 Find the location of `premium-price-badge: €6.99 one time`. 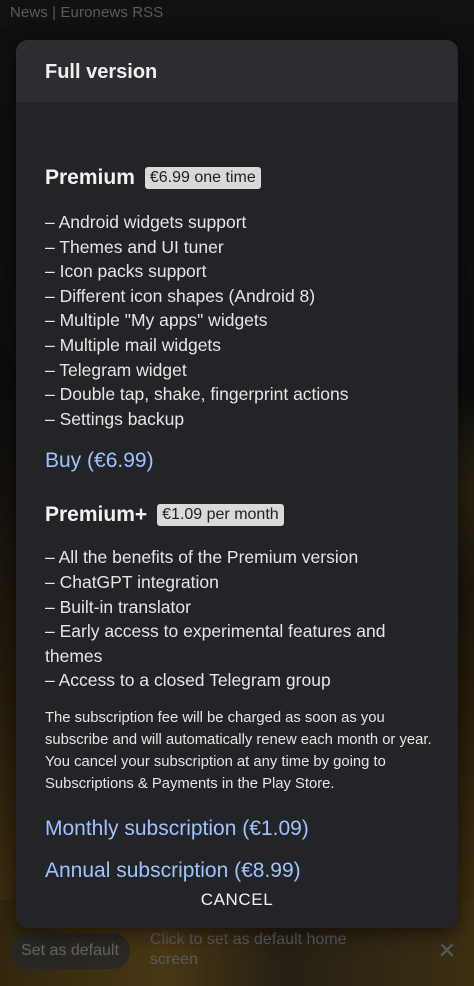

premium-price-badge: €6.99 one time is located at coordinates (202, 178).